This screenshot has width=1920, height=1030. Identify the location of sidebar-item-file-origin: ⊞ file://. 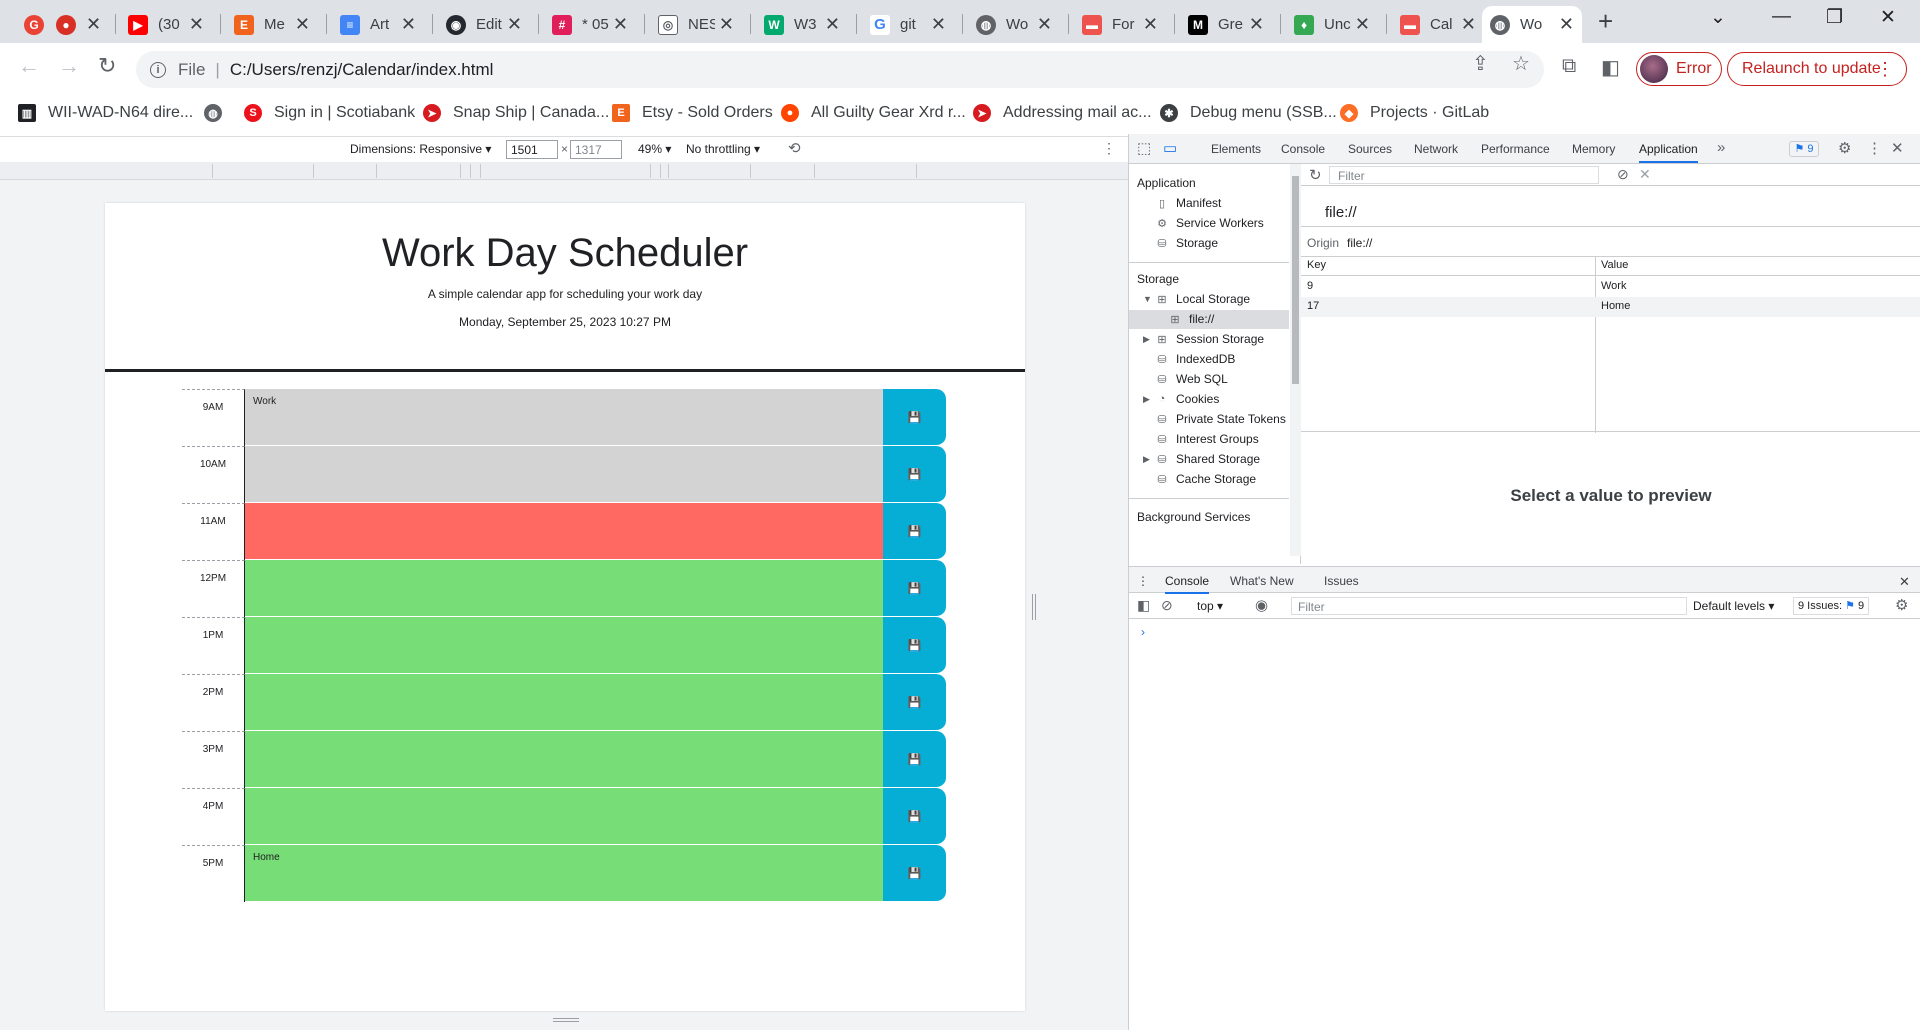
(1191, 319).